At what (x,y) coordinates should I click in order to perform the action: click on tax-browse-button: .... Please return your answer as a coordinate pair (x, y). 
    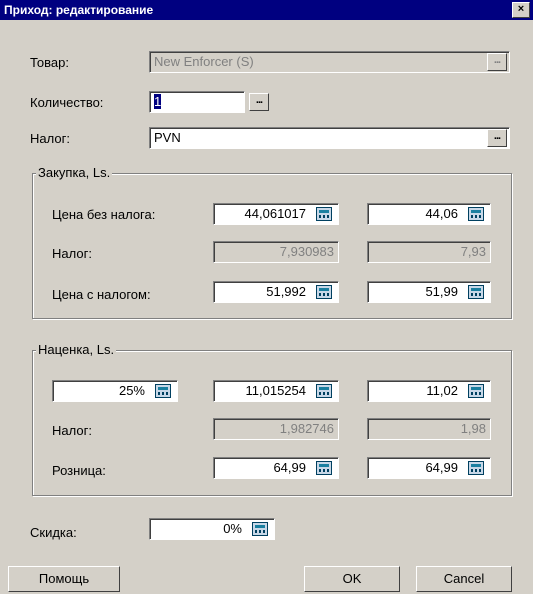
    Looking at the image, I should click on (497, 138).